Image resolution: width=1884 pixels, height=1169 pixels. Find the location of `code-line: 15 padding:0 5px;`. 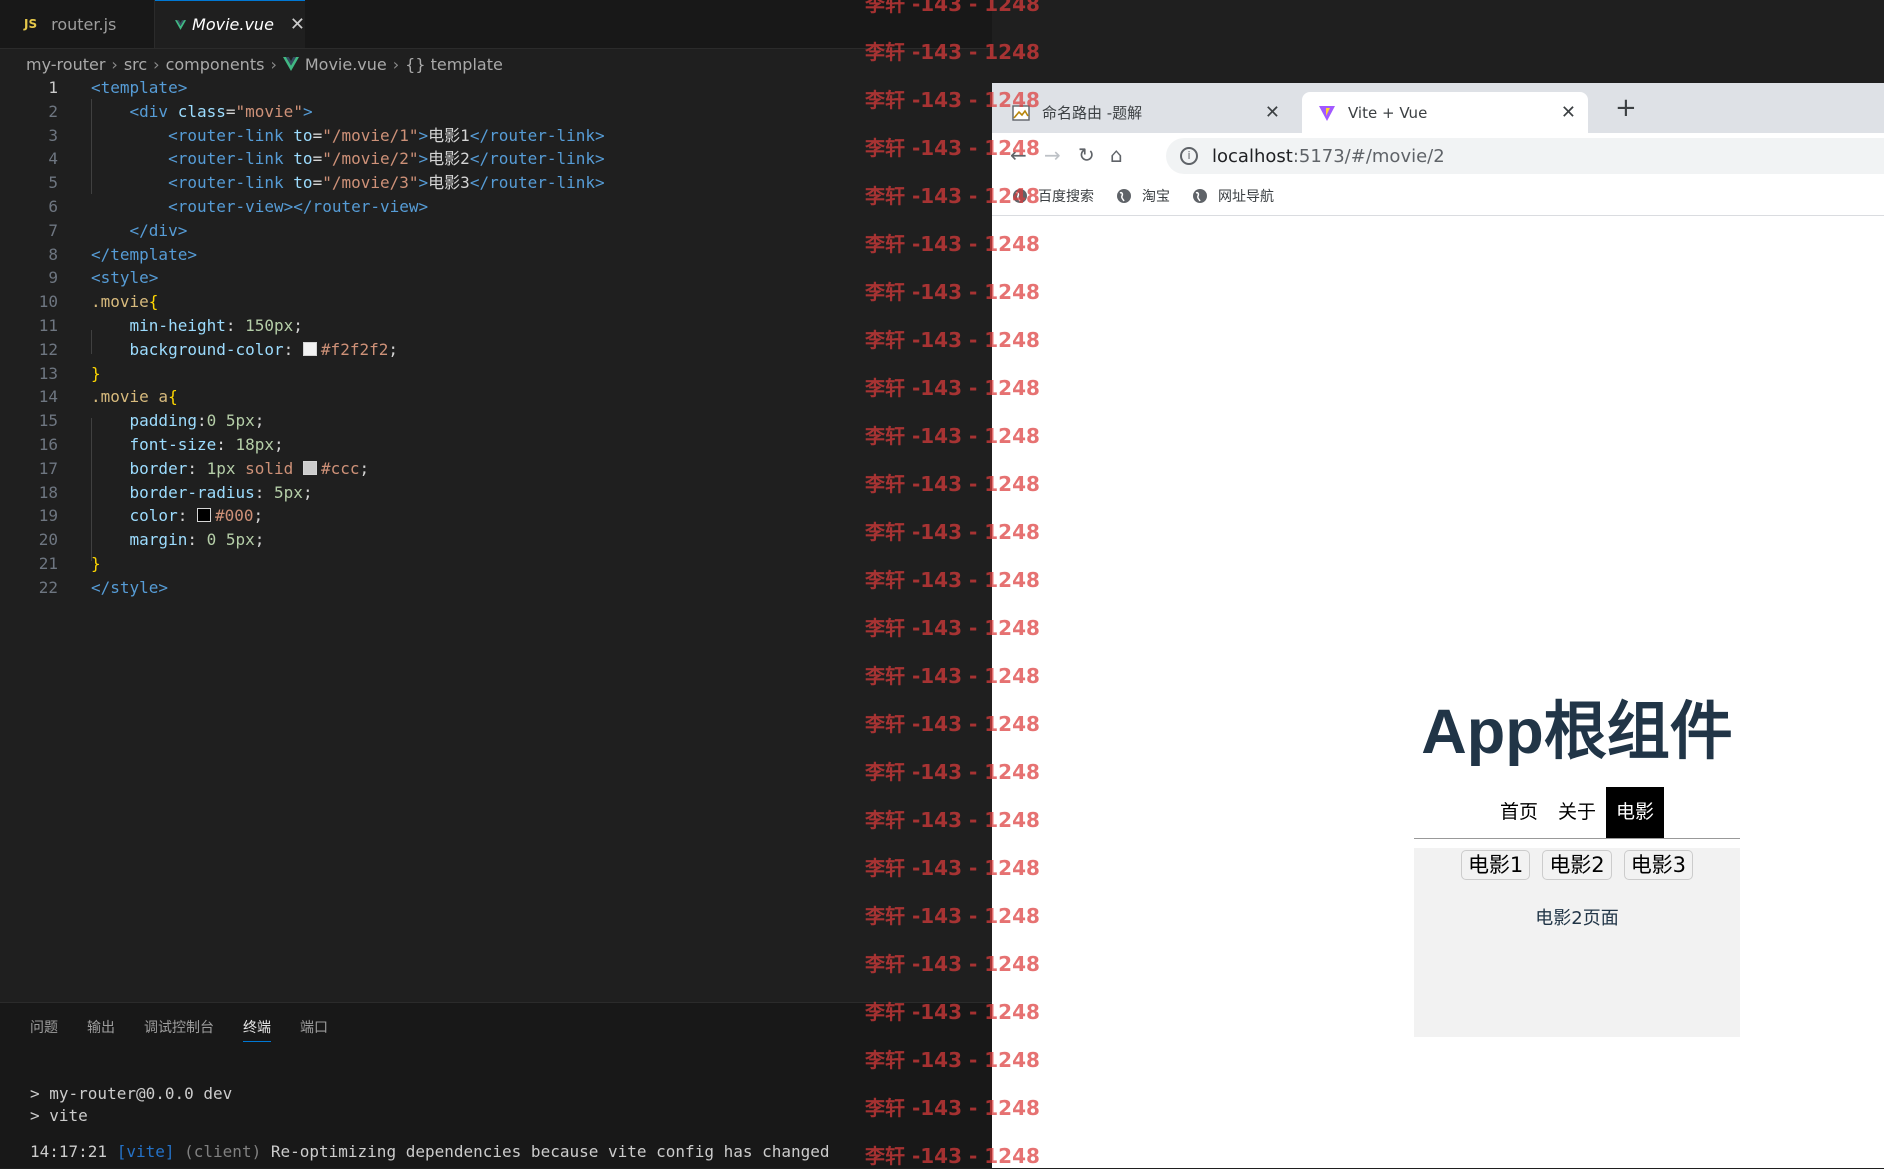

code-line: 15 padding:0 5px; is located at coordinates (496, 421).